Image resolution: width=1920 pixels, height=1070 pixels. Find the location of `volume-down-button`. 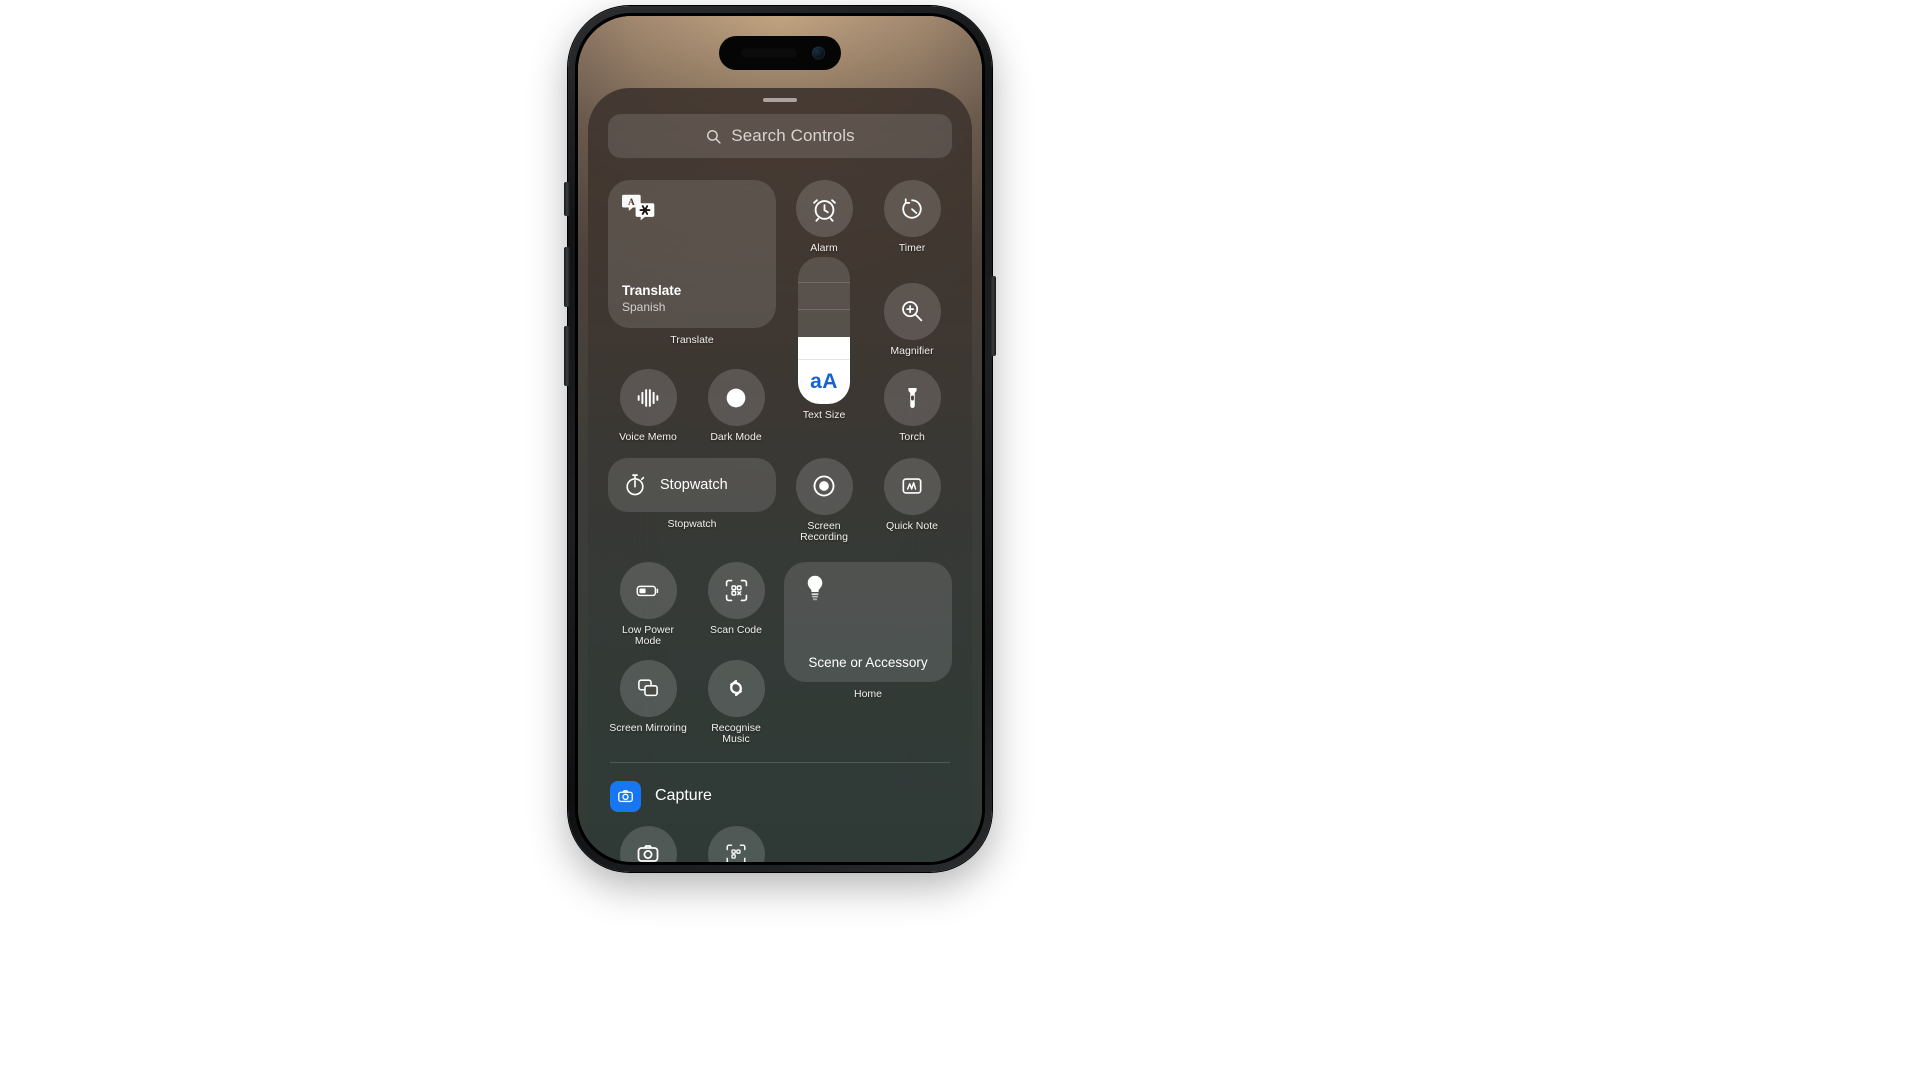

volume-down-button is located at coordinates (567, 356).